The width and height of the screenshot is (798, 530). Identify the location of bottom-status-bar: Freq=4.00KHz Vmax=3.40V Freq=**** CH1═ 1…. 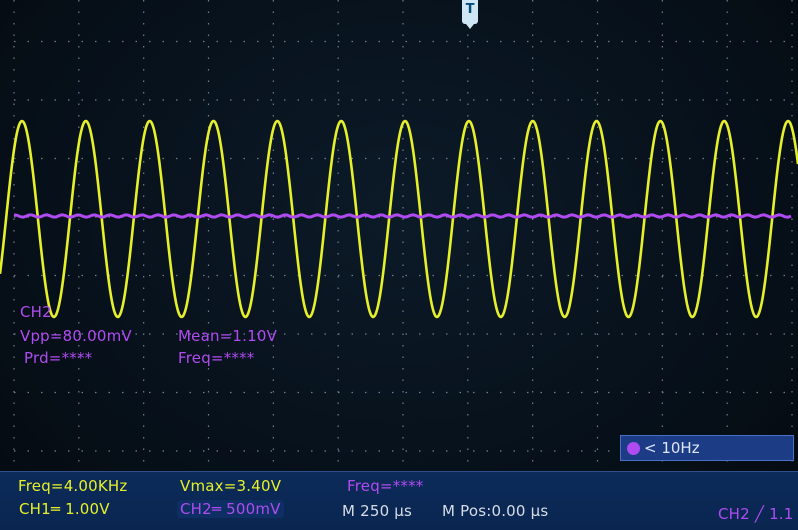
(399, 500).